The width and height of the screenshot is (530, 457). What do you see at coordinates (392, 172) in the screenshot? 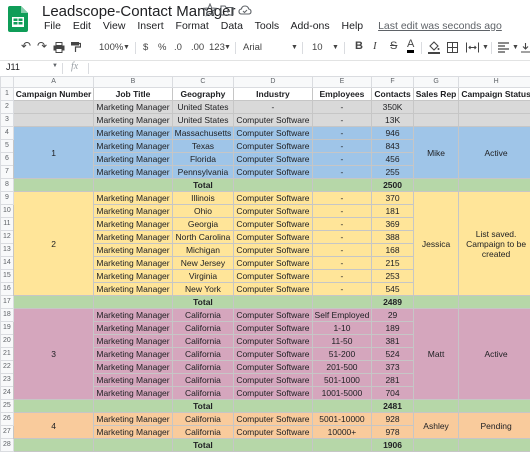
I see `contacts-cell: 255` at bounding box center [392, 172].